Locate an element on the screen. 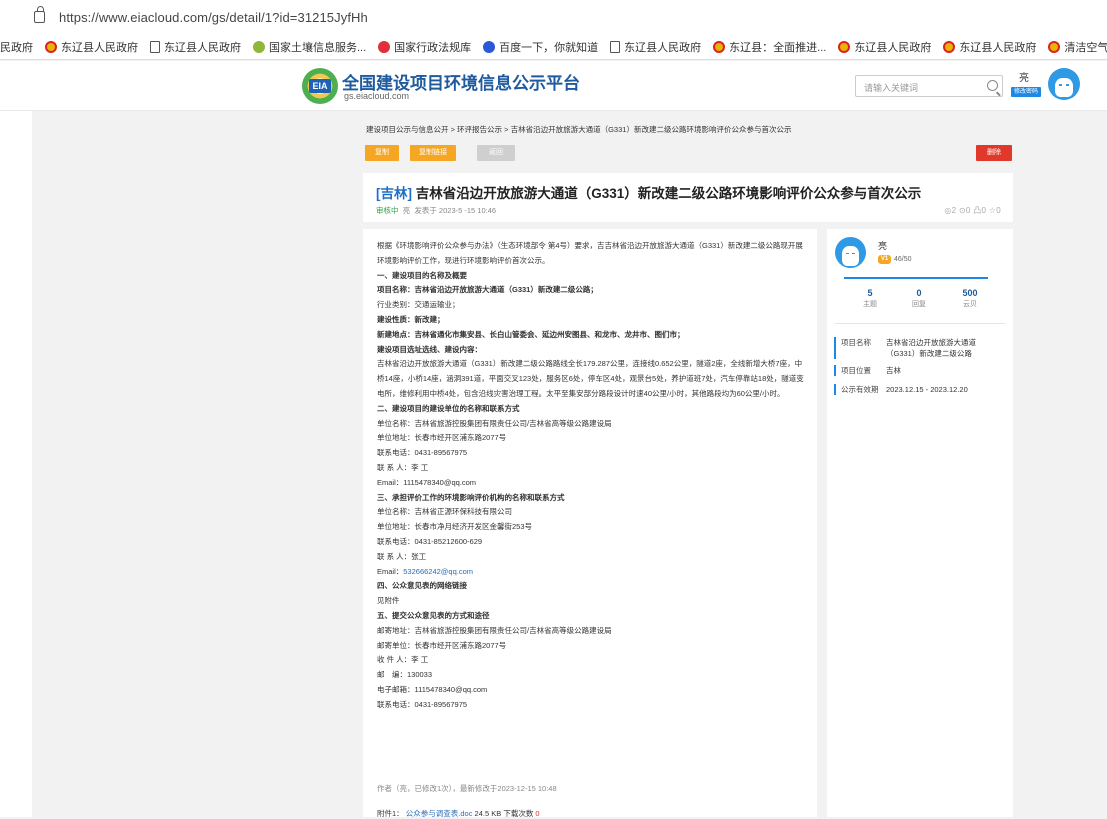 The image size is (1107, 819). publish-time: 发表于 2023-5 -15 10:46 is located at coordinates (455, 210).